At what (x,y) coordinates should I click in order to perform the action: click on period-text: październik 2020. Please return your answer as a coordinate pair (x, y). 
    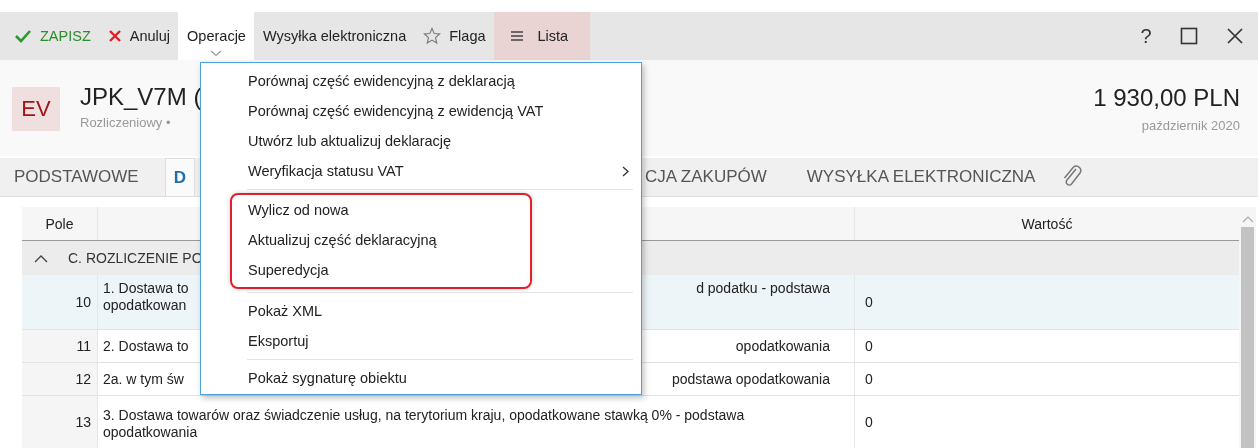
    Looking at the image, I should click on (1190, 125).